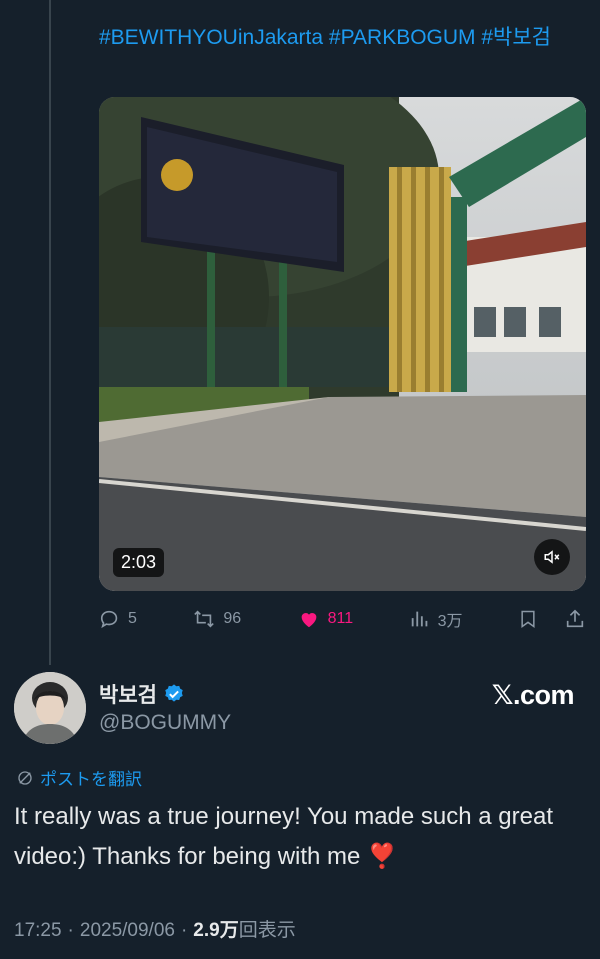 This screenshot has width=600, height=959. What do you see at coordinates (165, 723) in the screenshot?
I see `user-handle: @BOGUMMY` at bounding box center [165, 723].